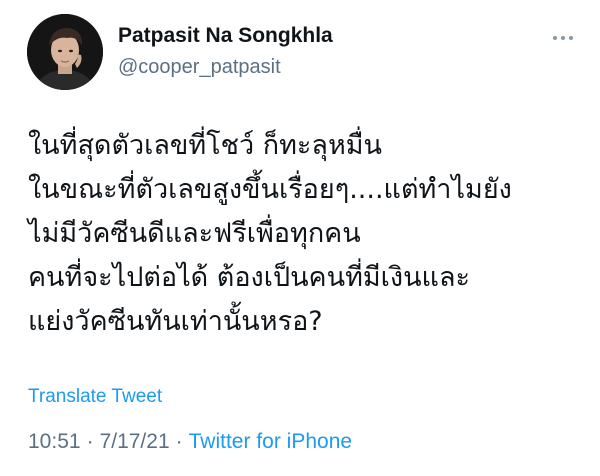  I want to click on avatar, so click(65, 52).